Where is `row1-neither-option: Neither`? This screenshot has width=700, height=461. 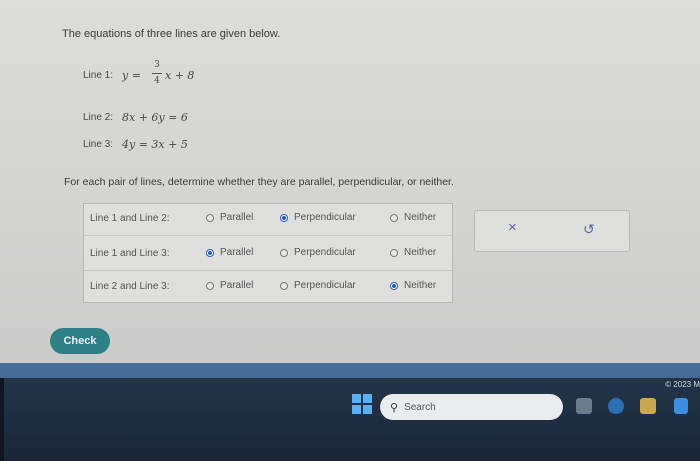
row1-neither-option: Neither is located at coordinates (413, 217).